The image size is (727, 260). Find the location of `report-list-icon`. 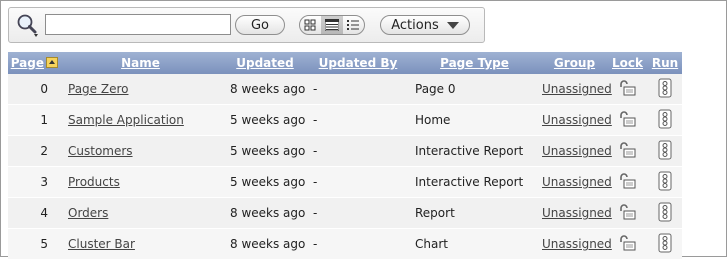

report-list-icon is located at coordinates (331, 25).